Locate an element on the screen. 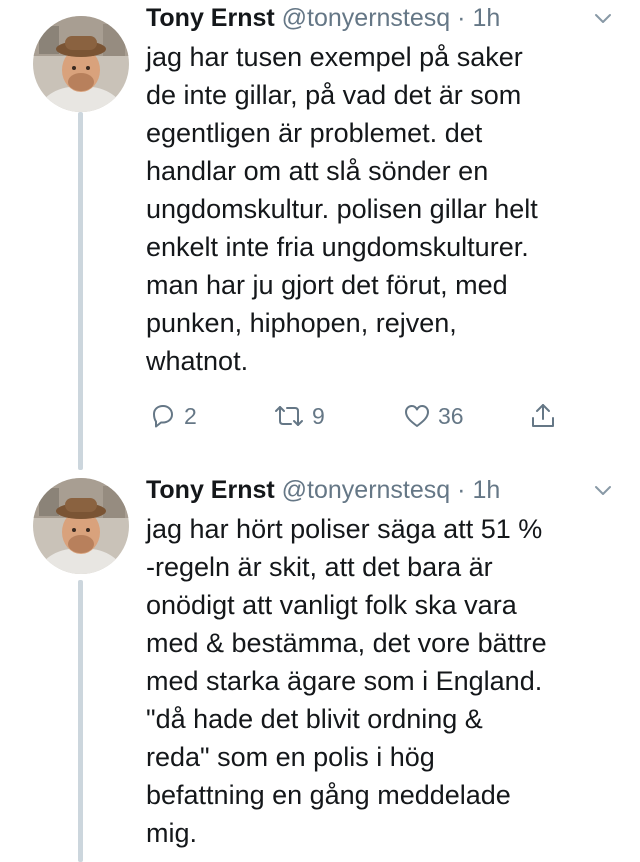 This screenshot has width=640, height=862. share-icon is located at coordinates (543, 416).